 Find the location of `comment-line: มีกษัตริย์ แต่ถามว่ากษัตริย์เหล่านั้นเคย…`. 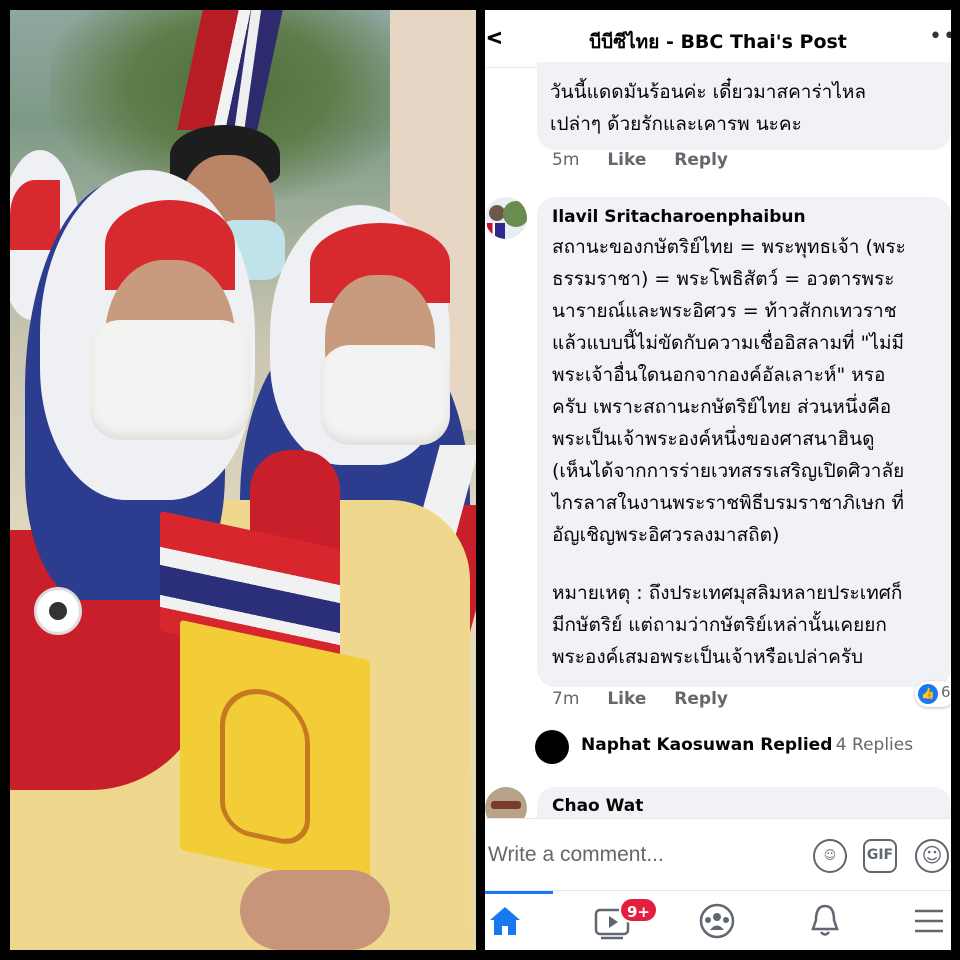

comment-line: มีกษัตริย์ แต่ถามว่ากษัตริย์เหล่านั้นเคย… is located at coordinates (719, 625).